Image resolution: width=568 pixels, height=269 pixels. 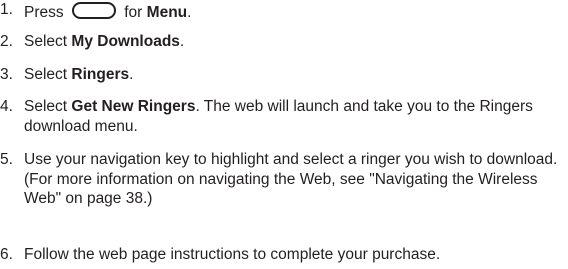 What do you see at coordinates (6, 159) in the screenshot?
I see `step-number: 5.` at bounding box center [6, 159].